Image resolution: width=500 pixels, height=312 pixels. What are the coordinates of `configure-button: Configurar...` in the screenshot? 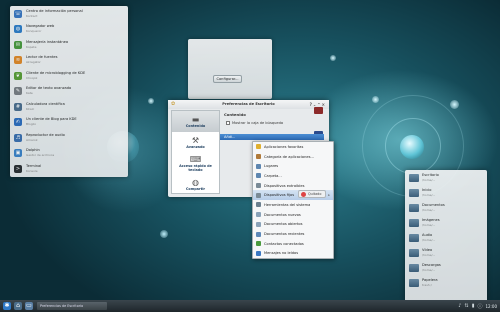 It's located at (227, 79).